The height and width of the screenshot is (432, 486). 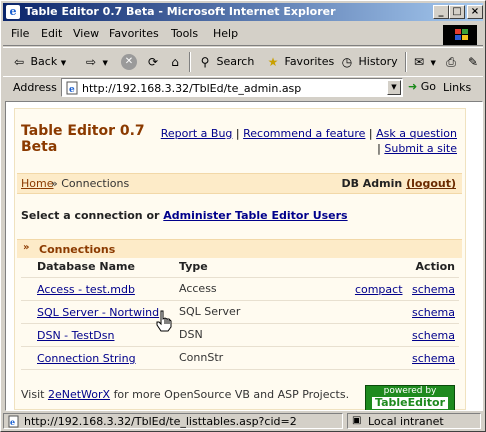 I want to click on connection-link: Access - test.mdb, so click(x=86, y=289).